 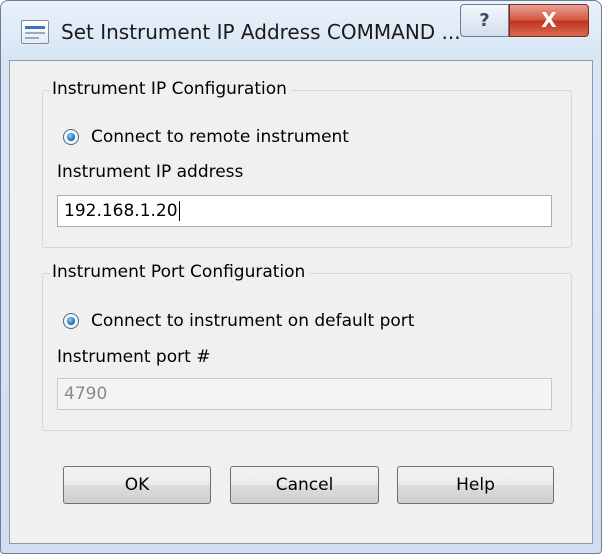 I want to click on default-port-radio, so click(x=71, y=321).